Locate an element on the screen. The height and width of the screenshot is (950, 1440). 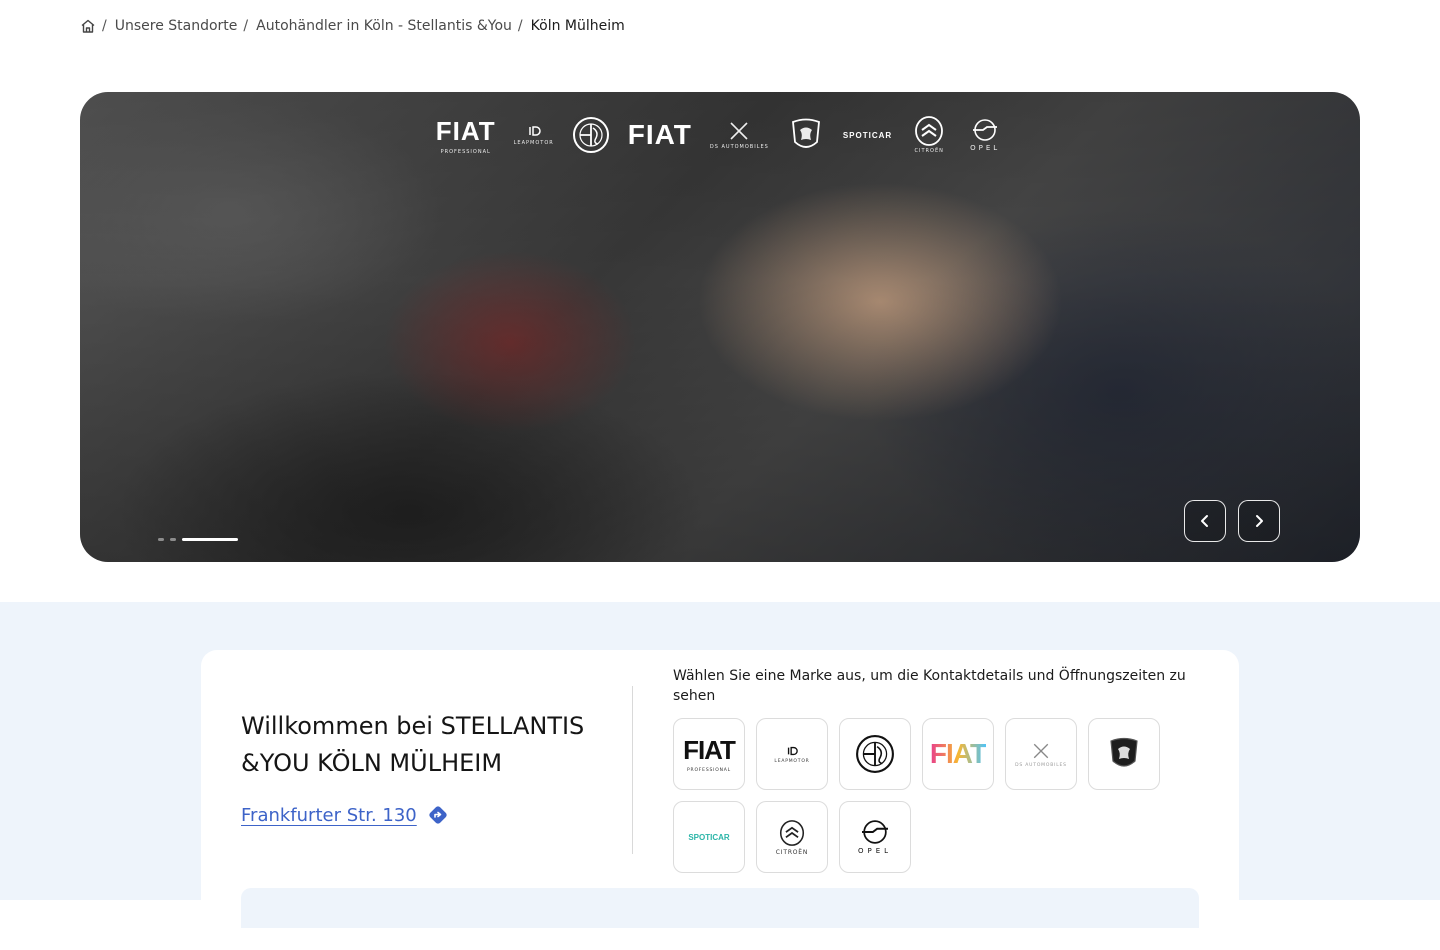
ds-automobiles-logo: DS AUTOMOBILES is located at coordinates (739, 135).